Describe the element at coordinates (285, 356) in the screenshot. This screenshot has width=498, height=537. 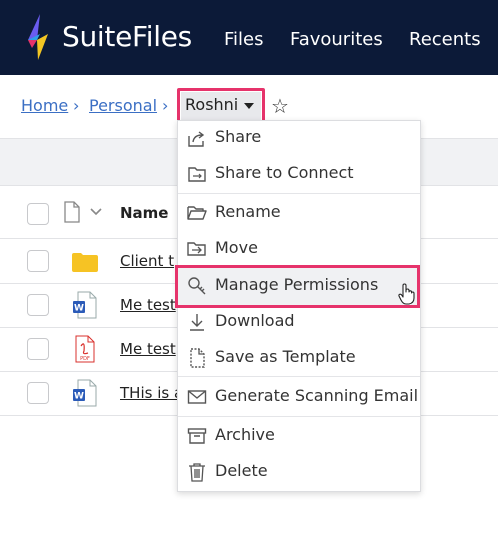
I see `menu-item-label: Save as Template` at that location.